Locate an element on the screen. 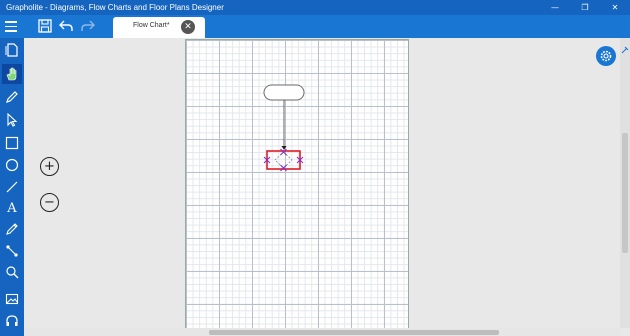 Image resolution: width=630 pixels, height=336 pixels. image-icon is located at coordinates (12, 299).